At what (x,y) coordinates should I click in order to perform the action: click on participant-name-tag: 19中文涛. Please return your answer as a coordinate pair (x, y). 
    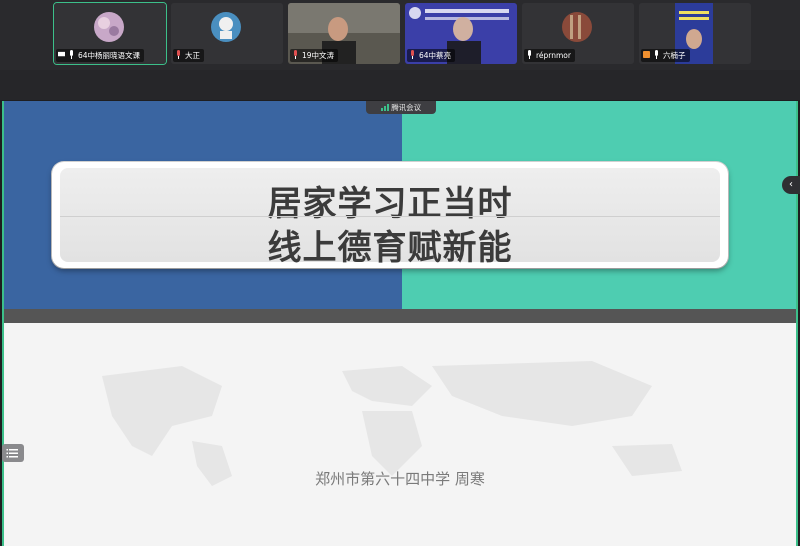
    Looking at the image, I should click on (314, 55).